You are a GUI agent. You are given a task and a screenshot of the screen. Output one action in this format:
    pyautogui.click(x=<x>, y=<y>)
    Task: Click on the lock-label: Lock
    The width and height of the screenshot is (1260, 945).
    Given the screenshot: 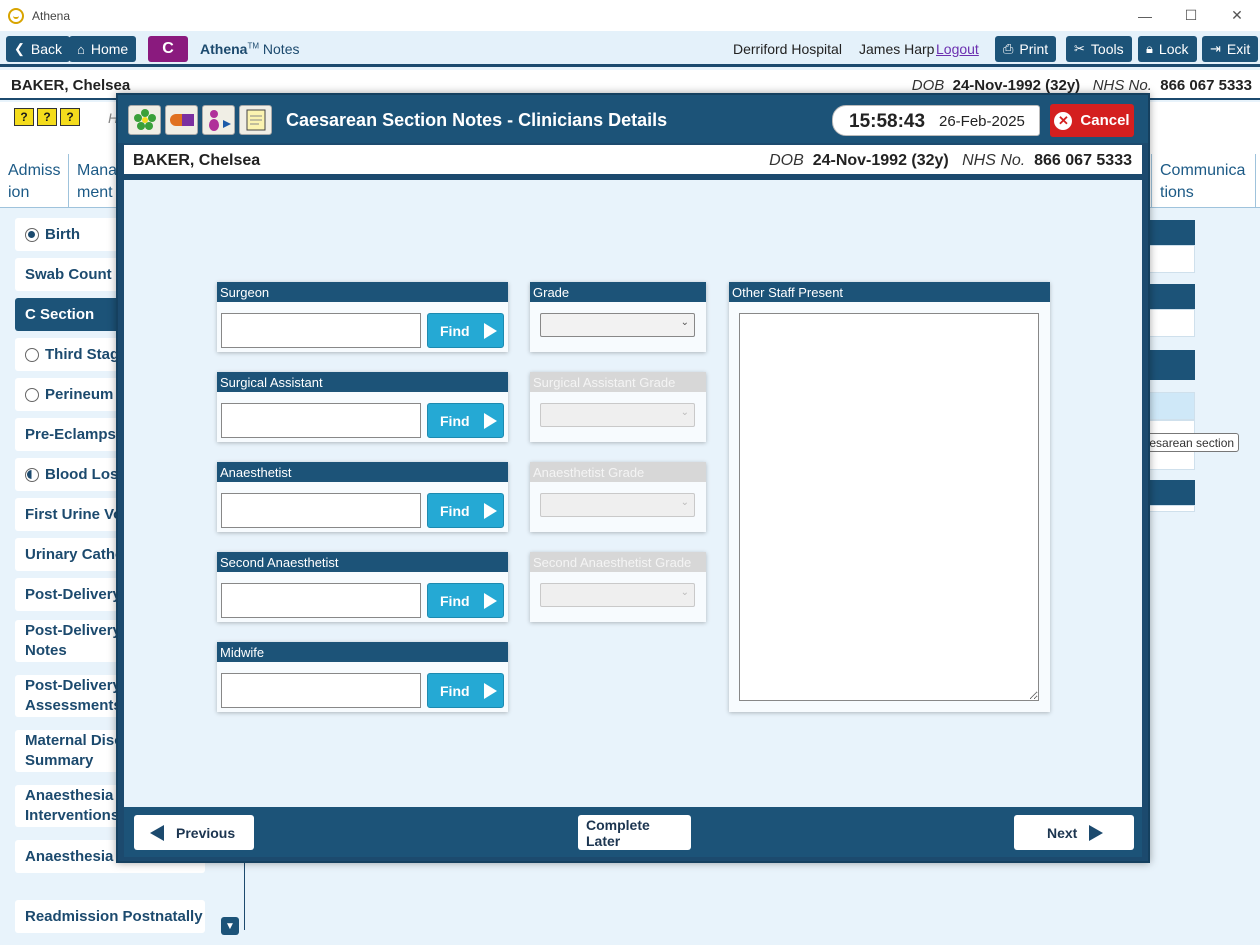 What is the action you would take?
    pyautogui.click(x=1173, y=49)
    